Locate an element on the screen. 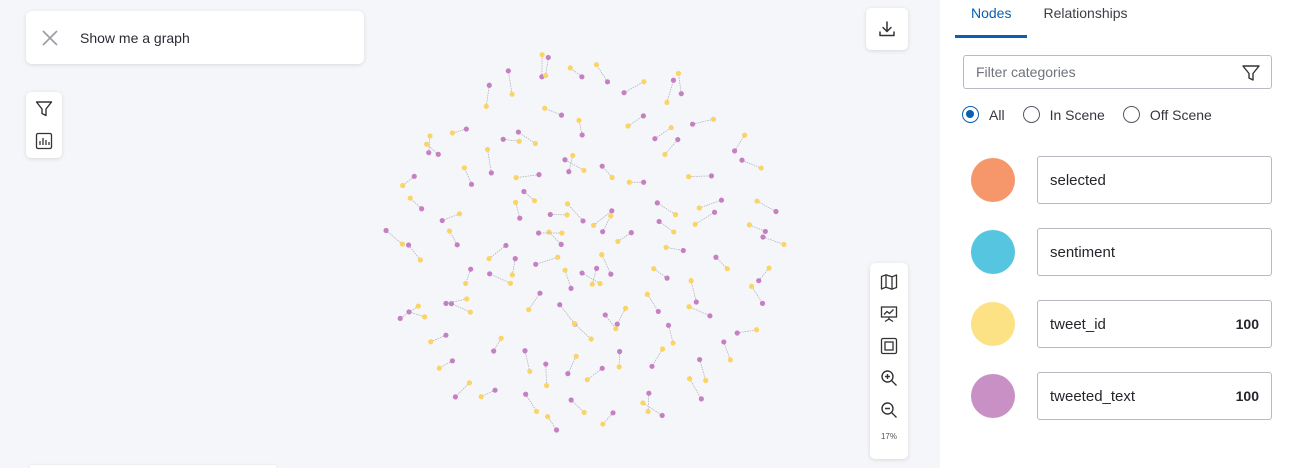 The image size is (1296, 468). zoom-out-button is located at coordinates (889, 410).